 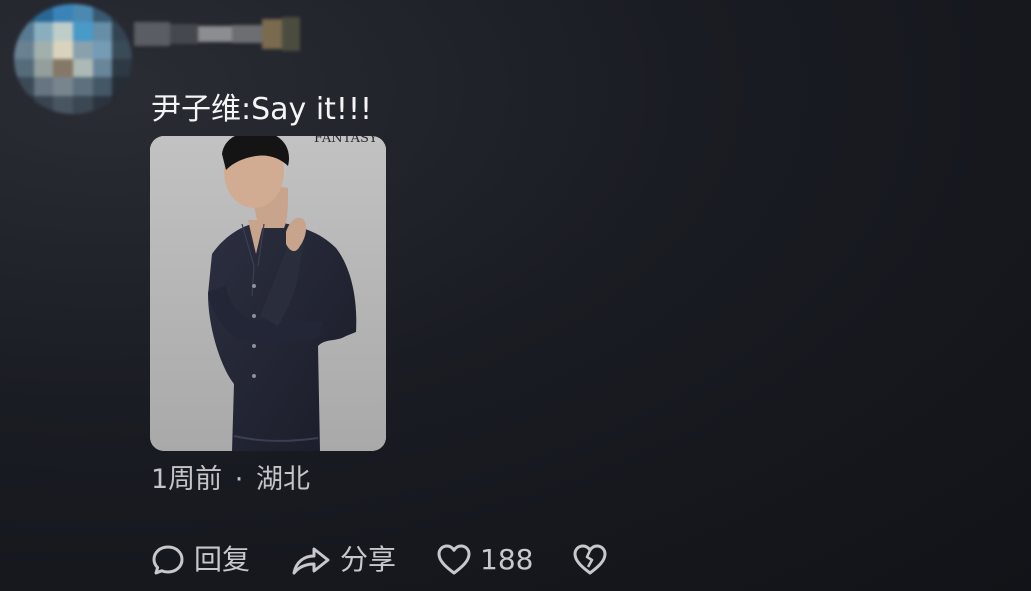 I want to click on dislike-button, so click(x=590, y=560).